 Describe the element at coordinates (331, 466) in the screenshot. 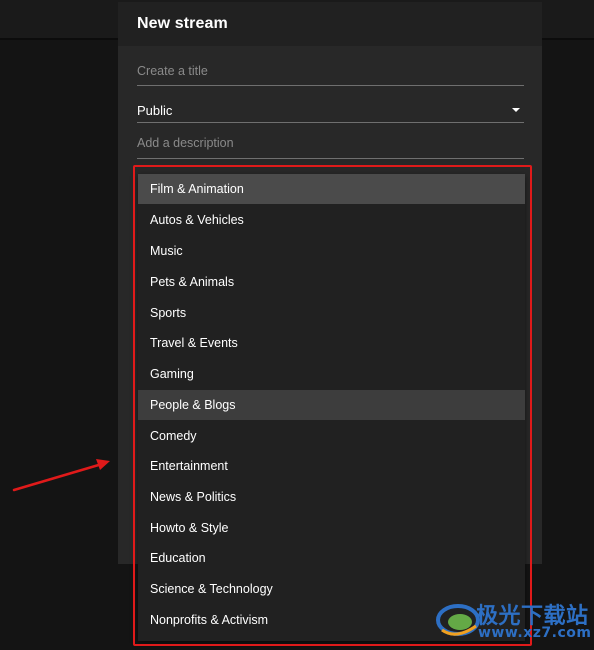

I see `category-option: Entertainment` at that location.